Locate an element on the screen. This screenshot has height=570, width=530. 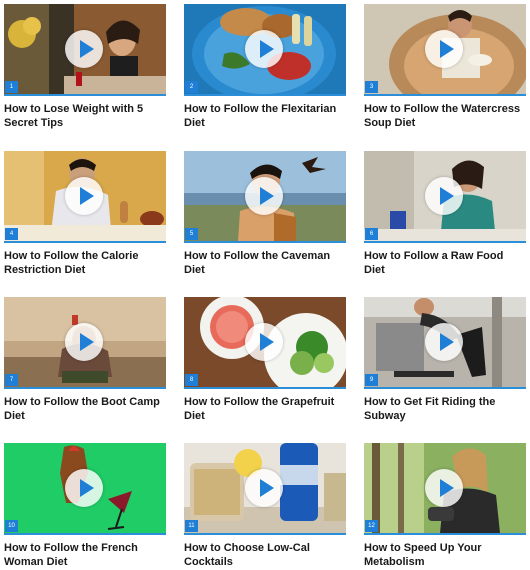
video-number-badge: 9 is located at coordinates (371, 380).